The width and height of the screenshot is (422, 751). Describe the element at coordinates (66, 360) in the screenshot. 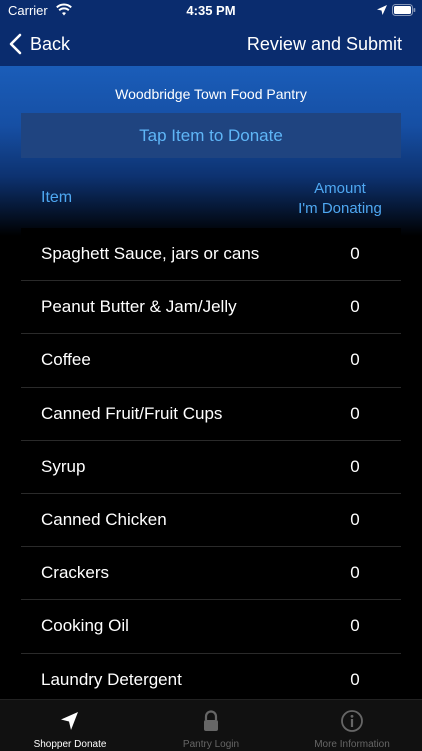

I see `item-name: Coffee` at that location.